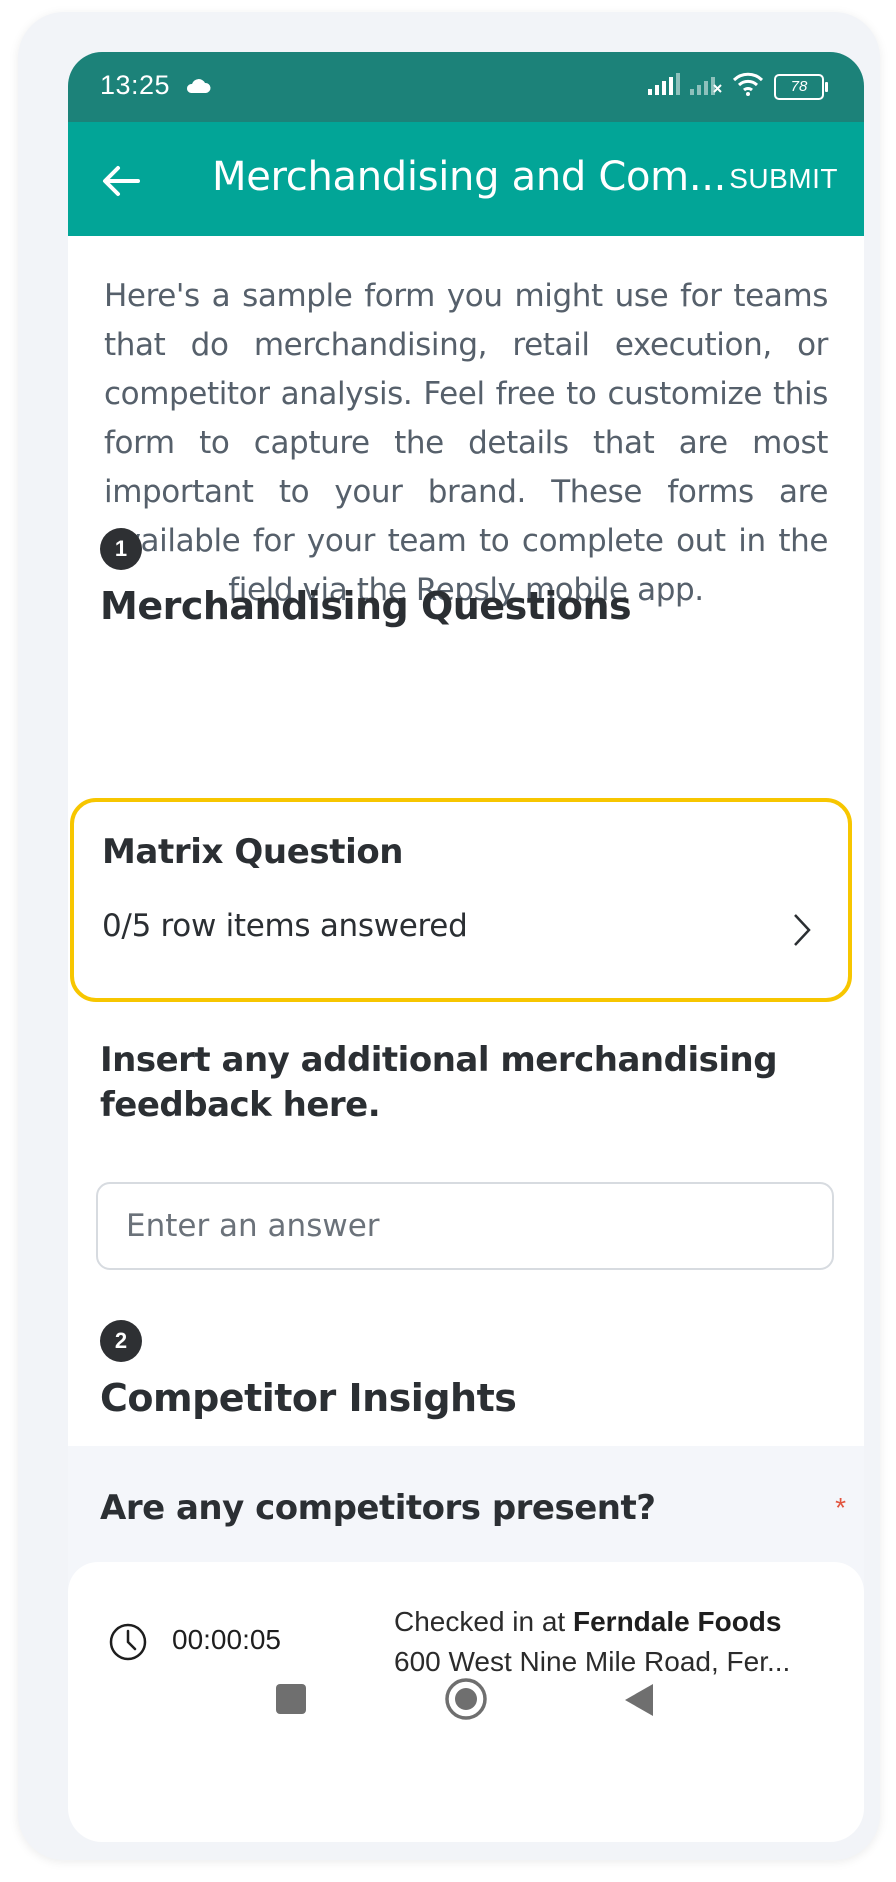  What do you see at coordinates (461, 900) in the screenshot?
I see `matrix-question-card: Matrix Question 0/5 row items answered` at bounding box center [461, 900].